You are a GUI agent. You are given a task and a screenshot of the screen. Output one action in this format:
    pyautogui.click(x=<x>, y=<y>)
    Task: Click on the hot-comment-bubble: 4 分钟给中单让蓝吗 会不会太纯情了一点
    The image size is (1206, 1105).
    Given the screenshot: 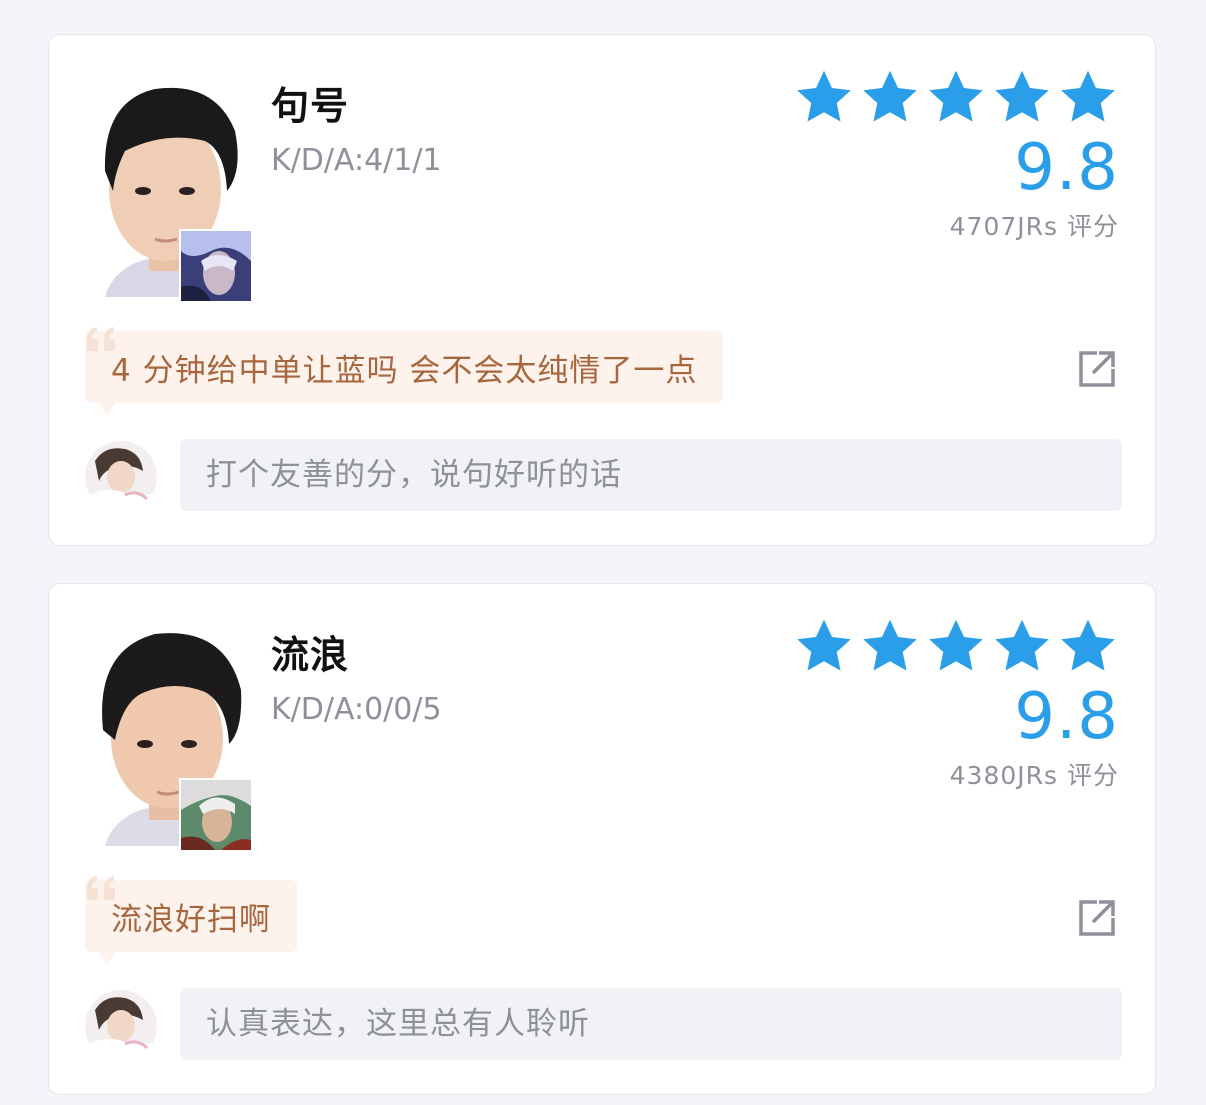 What is the action you would take?
    pyautogui.click(x=404, y=371)
    